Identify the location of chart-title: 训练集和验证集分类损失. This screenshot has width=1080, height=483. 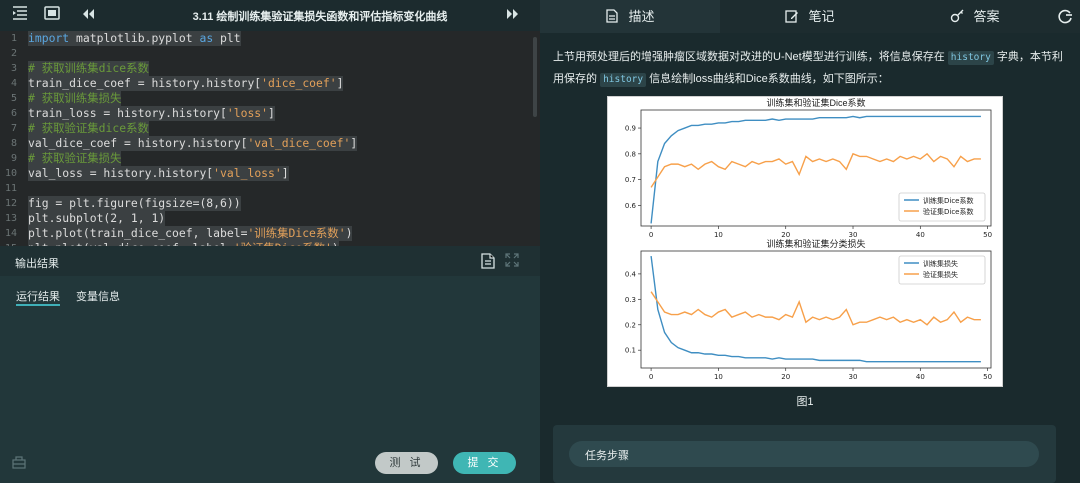
(815, 243).